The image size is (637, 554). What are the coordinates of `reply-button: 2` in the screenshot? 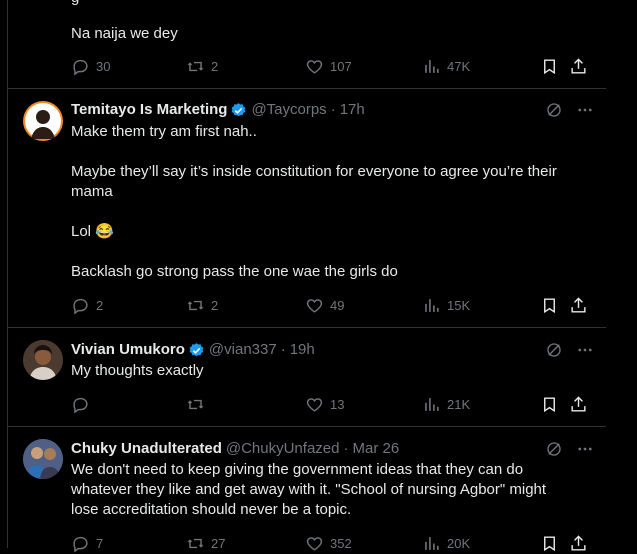 It's located at (87, 305).